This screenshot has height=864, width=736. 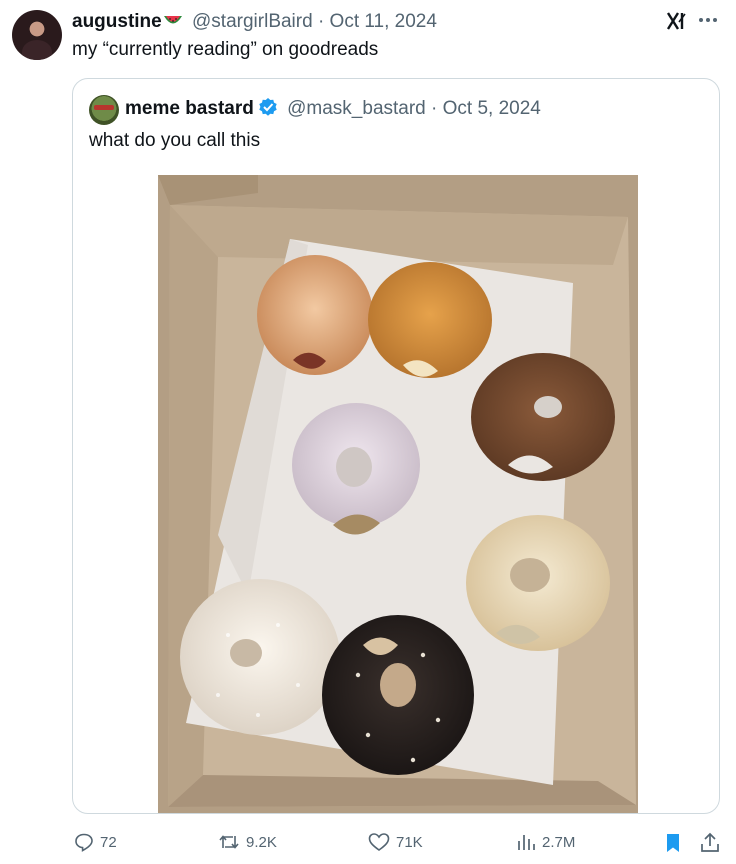 I want to click on like-button: 71K, so click(x=395, y=842).